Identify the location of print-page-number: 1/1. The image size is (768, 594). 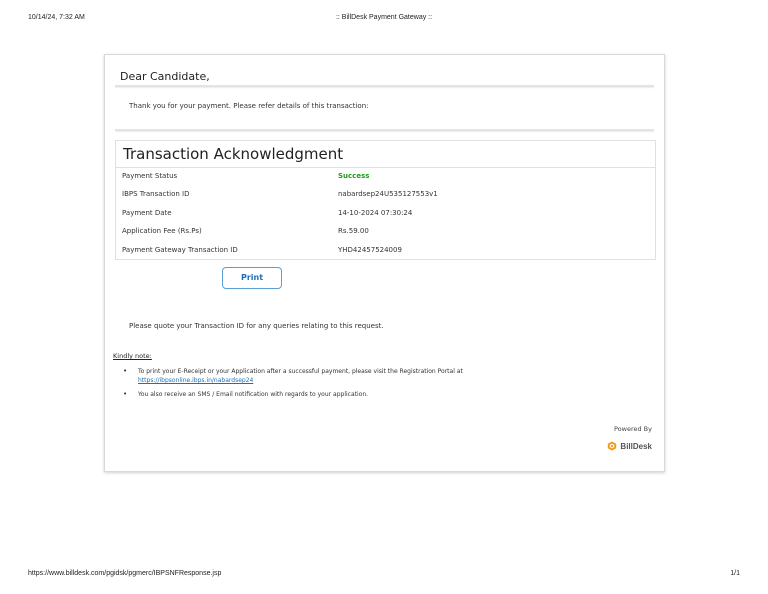
(735, 573).